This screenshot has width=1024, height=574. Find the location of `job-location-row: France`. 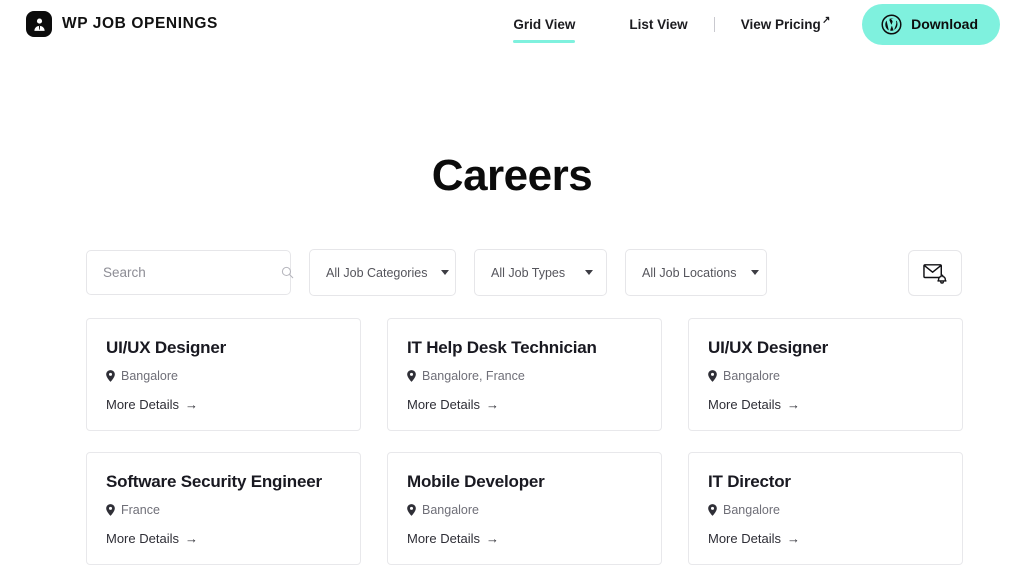

job-location-row: France is located at coordinates (222, 510).